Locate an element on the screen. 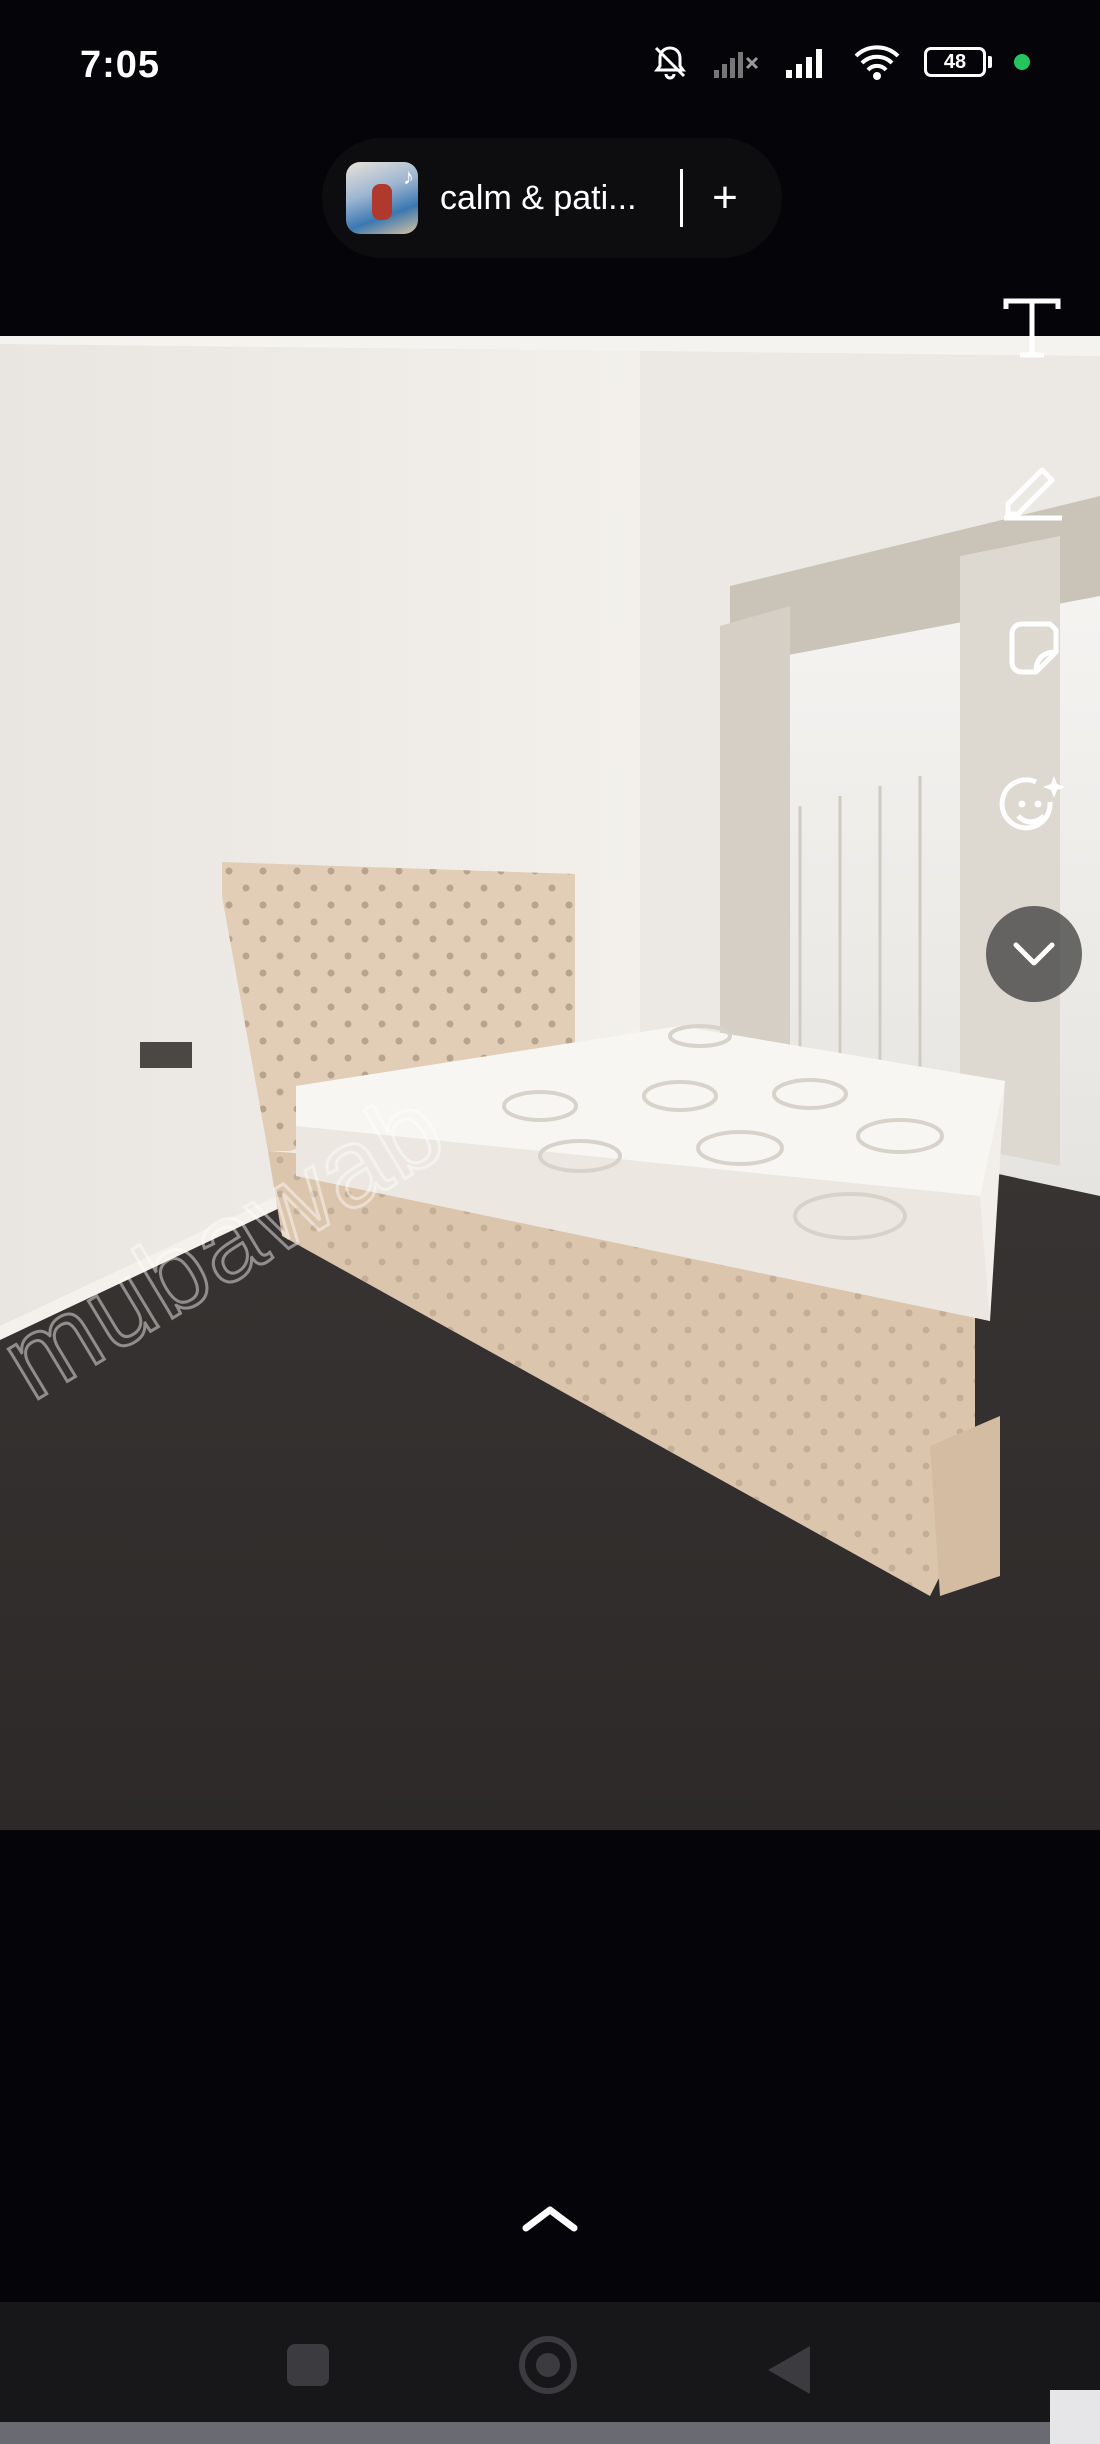 The image size is (1100, 2444). draw-tool-button is located at coordinates (1032, 488).